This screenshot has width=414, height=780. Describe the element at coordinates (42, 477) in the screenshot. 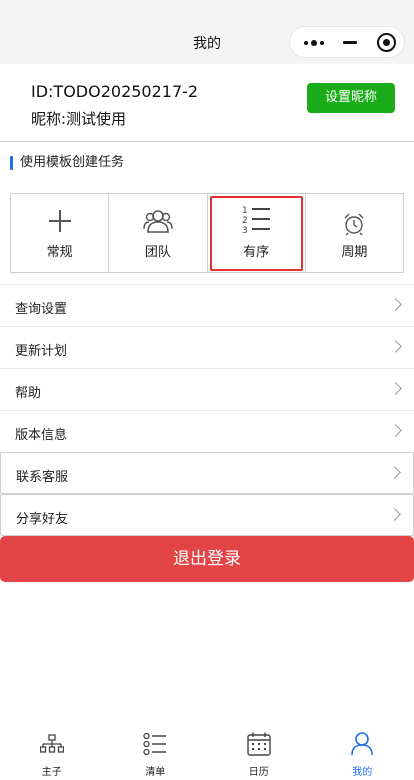

I see `menu-item-label: 联系客服` at that location.